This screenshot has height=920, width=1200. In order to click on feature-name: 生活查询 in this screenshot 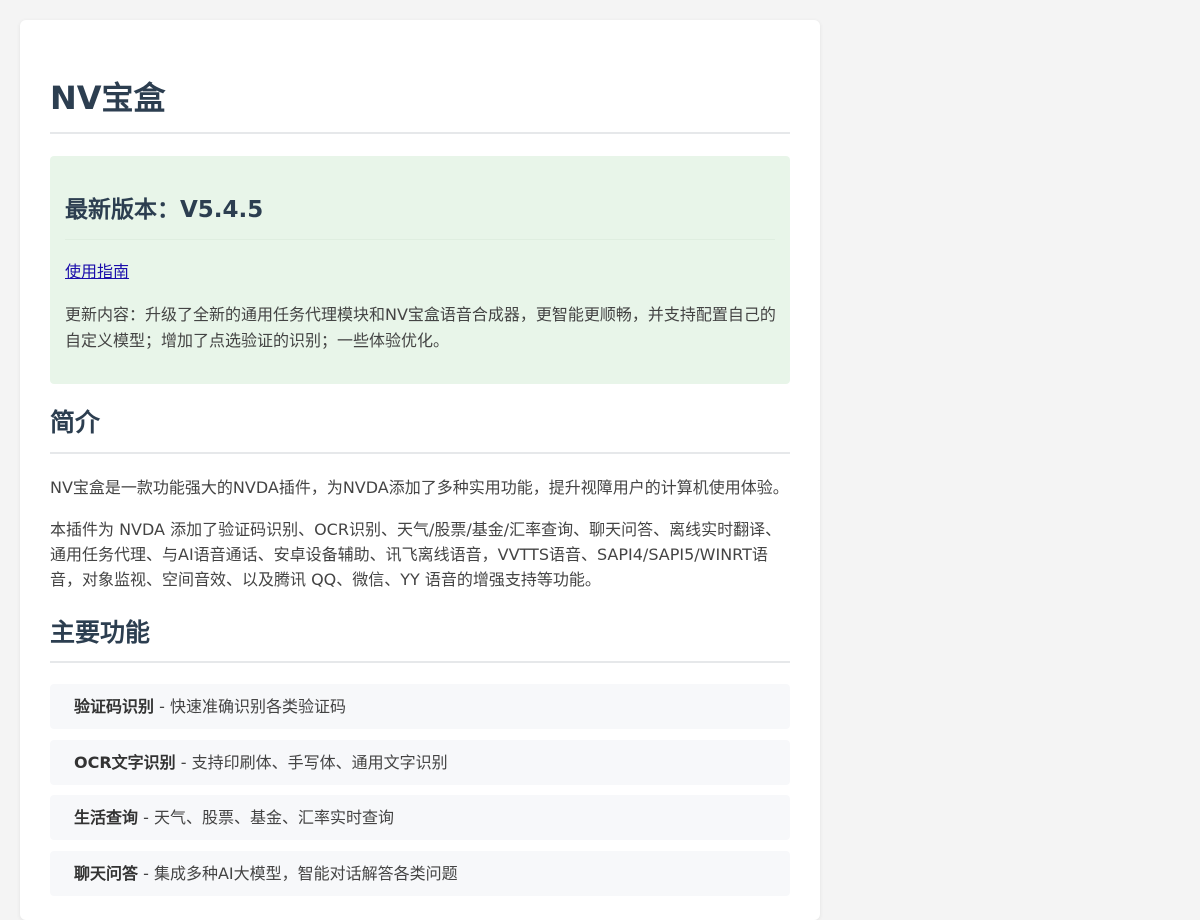, I will do `click(106, 817)`.